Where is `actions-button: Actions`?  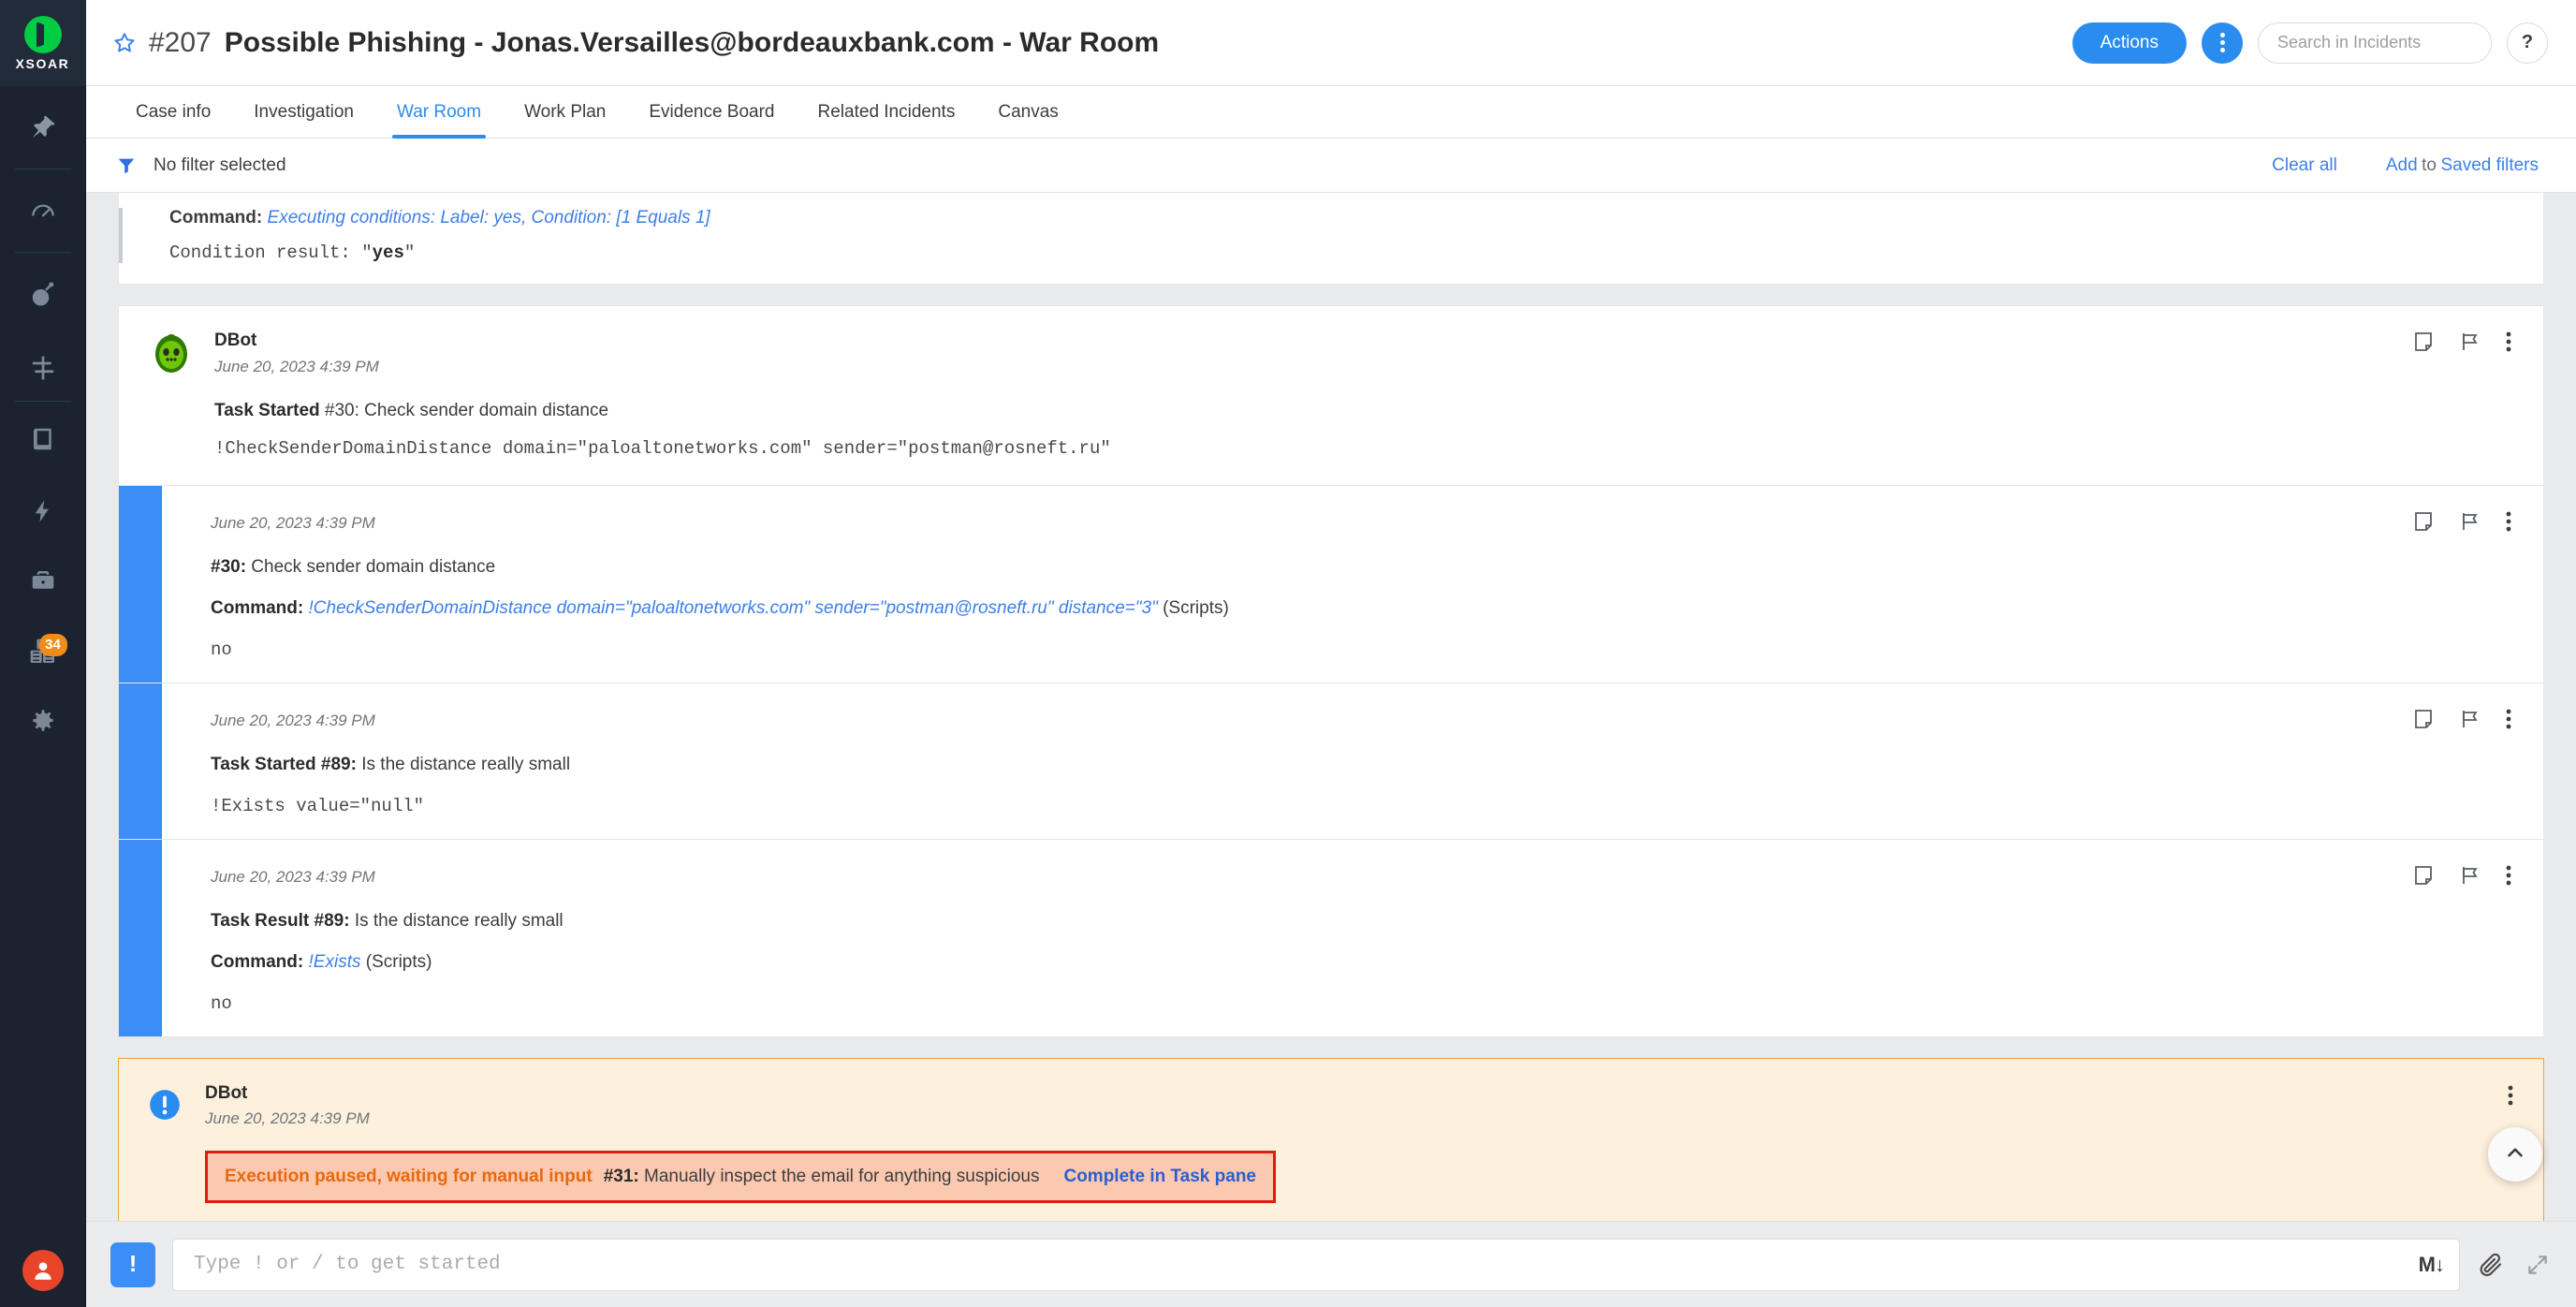
actions-button: Actions is located at coordinates (2129, 43).